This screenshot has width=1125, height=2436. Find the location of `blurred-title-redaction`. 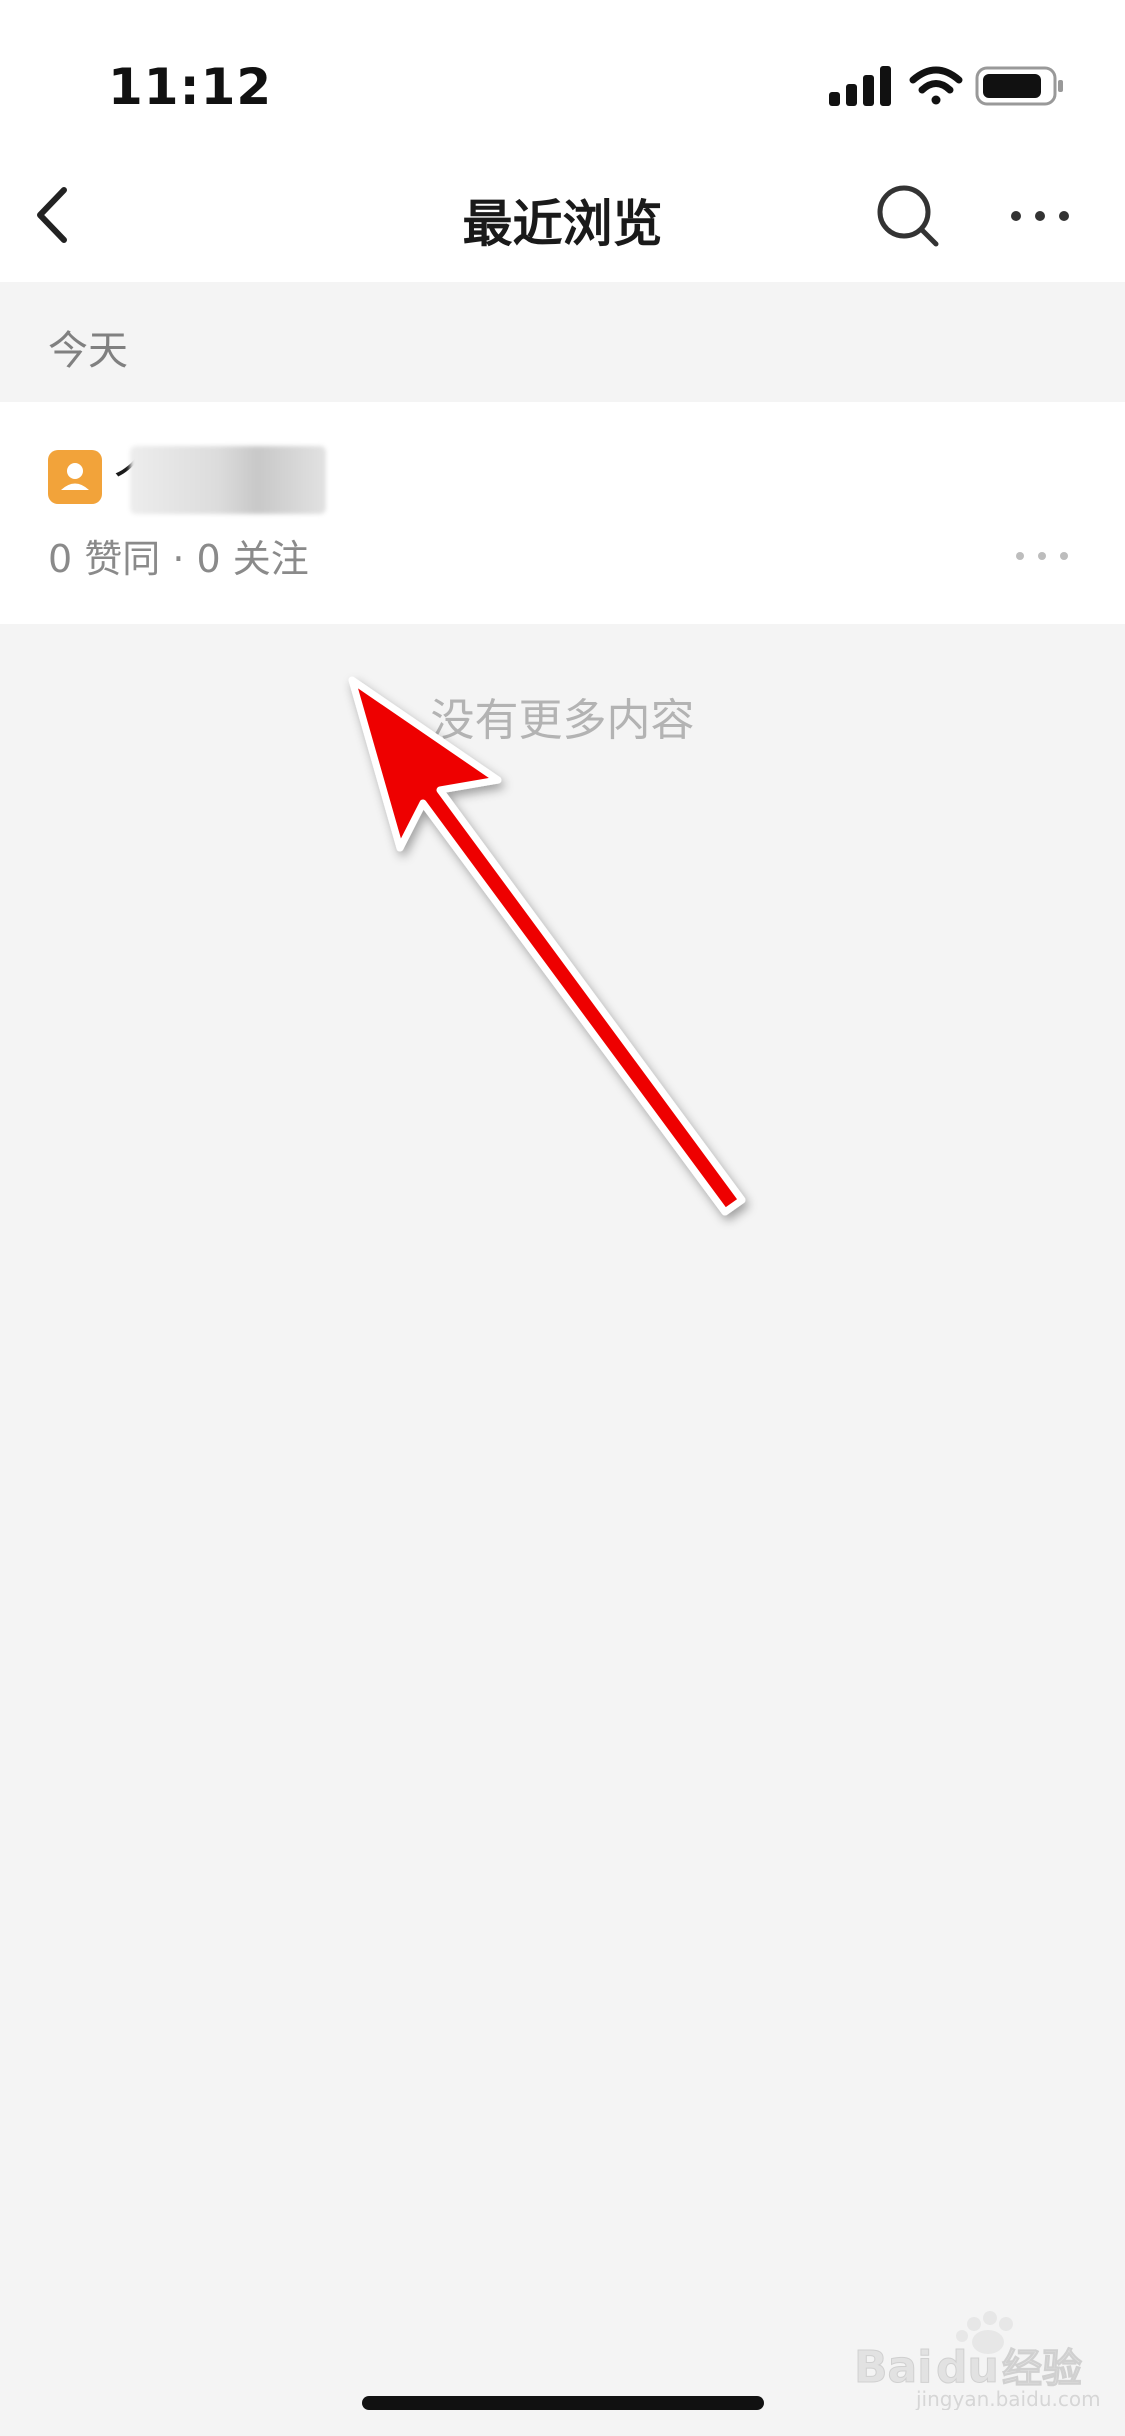

blurred-title-redaction is located at coordinates (228, 480).